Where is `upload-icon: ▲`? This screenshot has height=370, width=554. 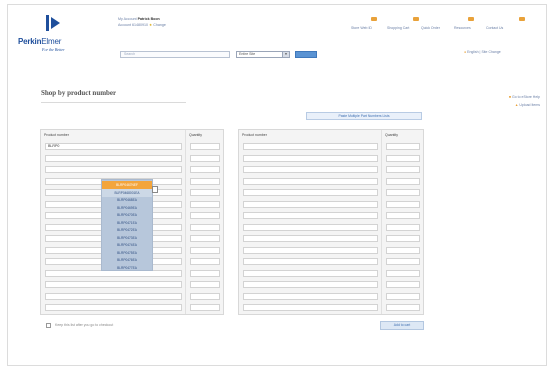 upload-icon: ▲ is located at coordinates (516, 105).